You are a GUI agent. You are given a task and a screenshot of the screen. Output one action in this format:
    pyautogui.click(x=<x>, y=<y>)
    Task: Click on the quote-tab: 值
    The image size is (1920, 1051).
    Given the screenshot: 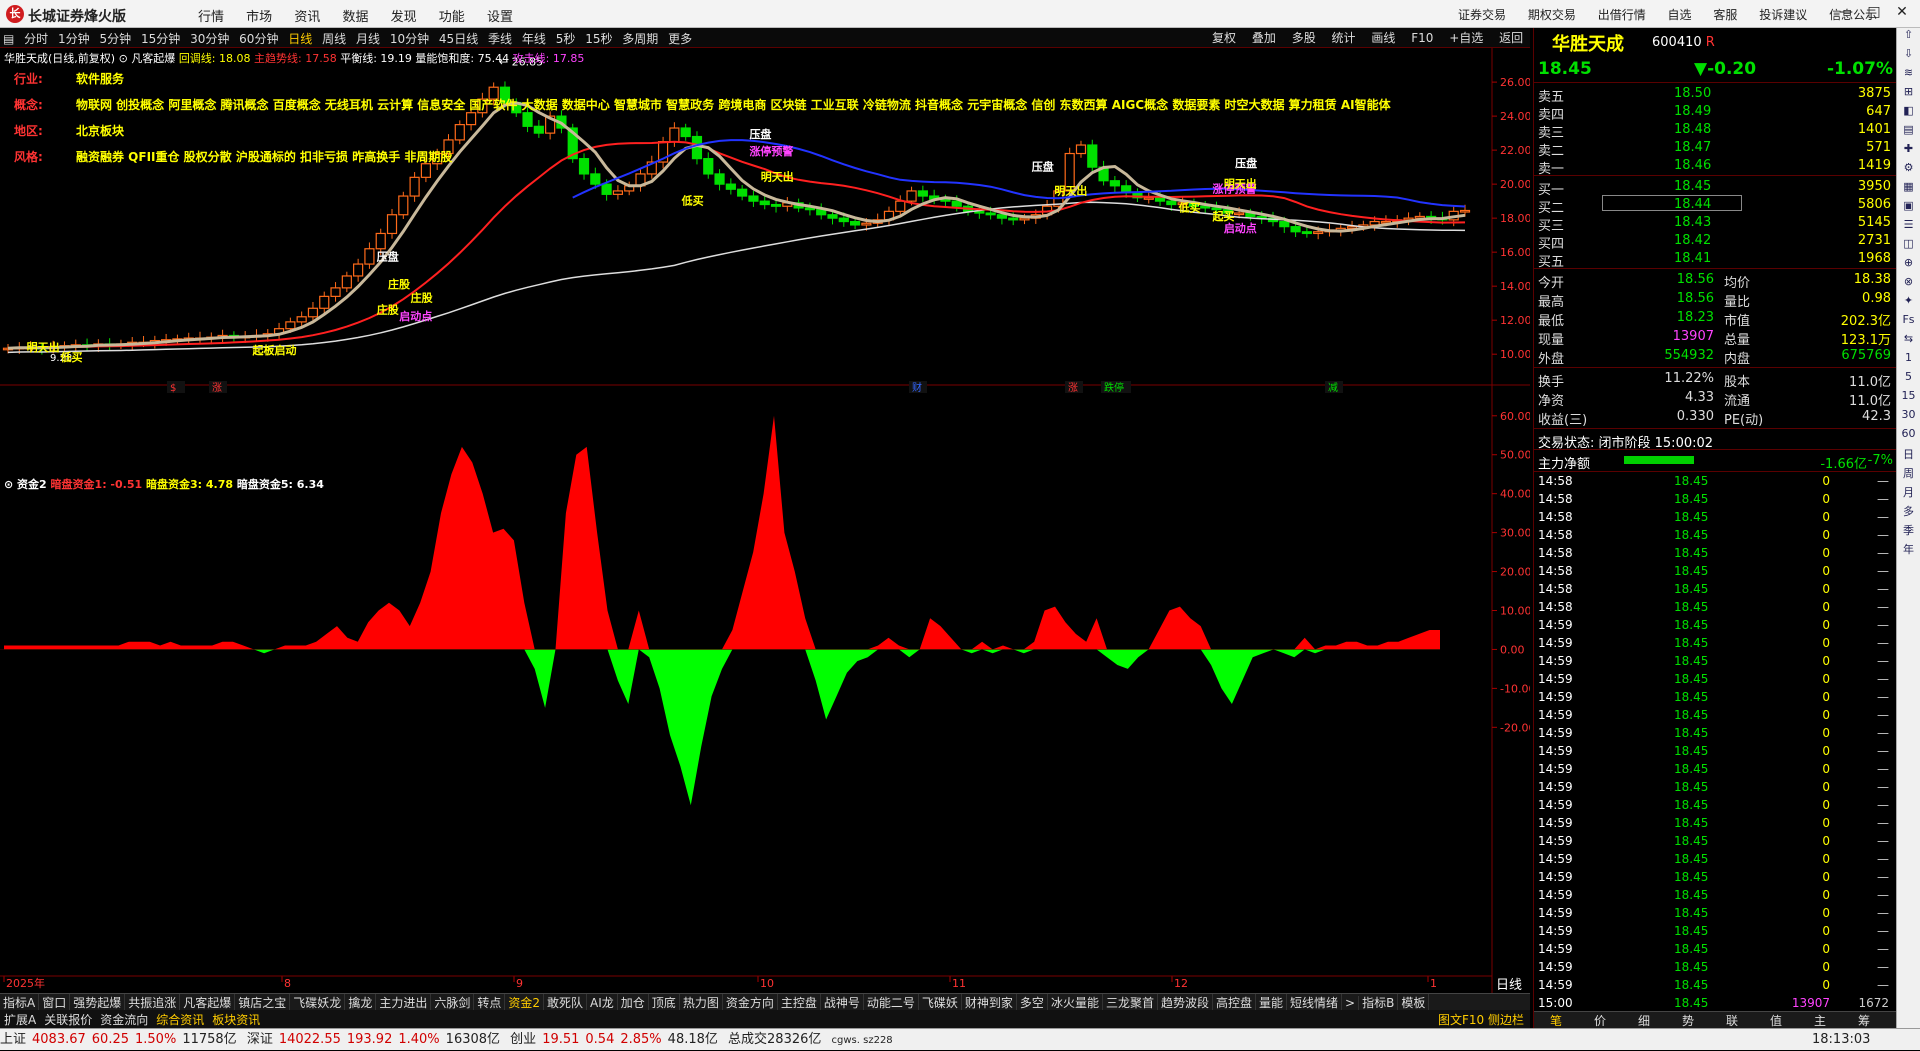 What is the action you would take?
    pyautogui.click(x=1776, y=1020)
    